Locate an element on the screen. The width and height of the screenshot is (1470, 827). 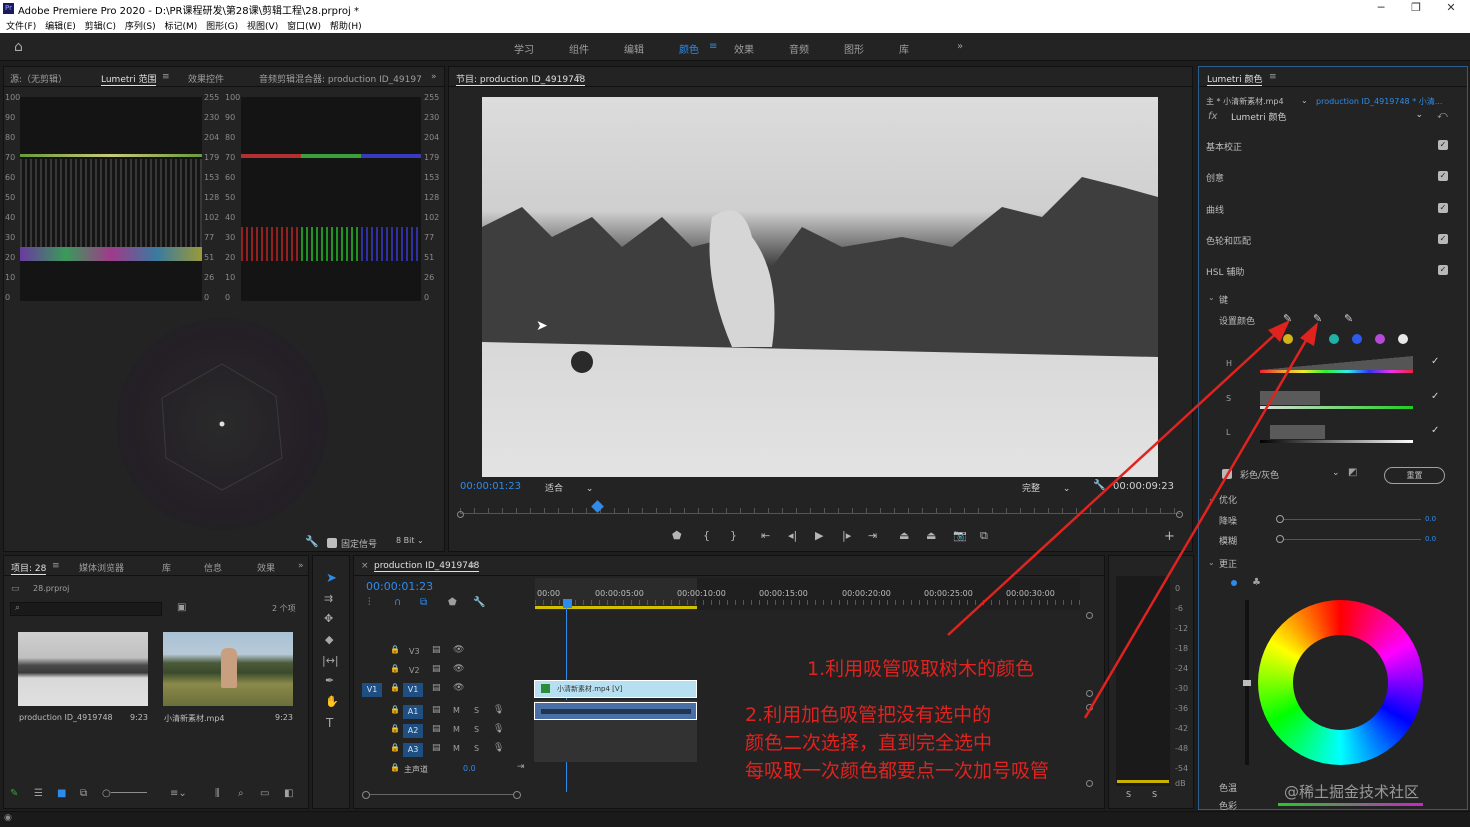
status-icon: ◉ is located at coordinates (8, 818).